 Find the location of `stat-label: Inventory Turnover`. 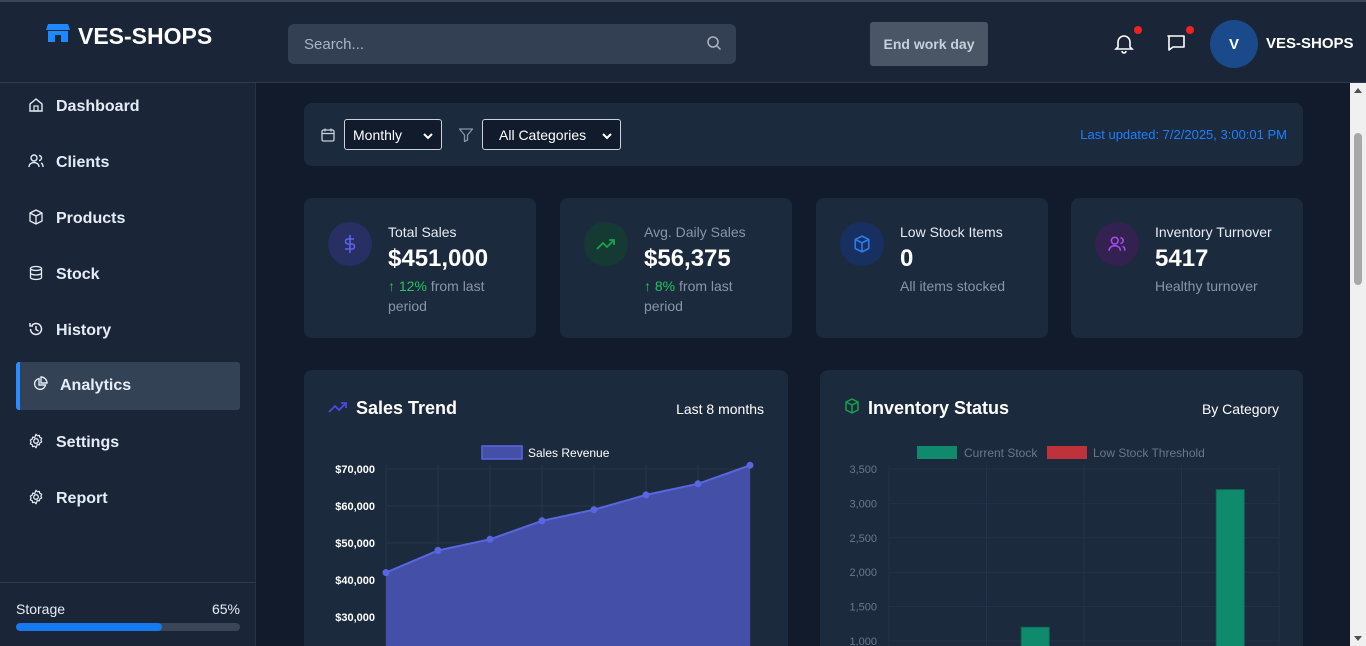

stat-label: Inventory Turnover is located at coordinates (1213, 232).